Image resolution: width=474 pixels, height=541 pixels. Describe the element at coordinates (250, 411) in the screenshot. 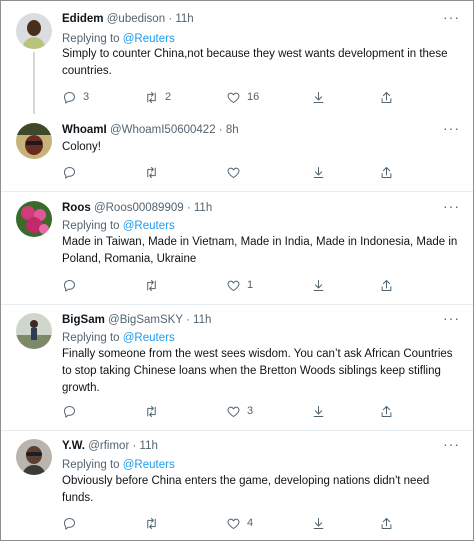

I see `like-count: 3` at that location.